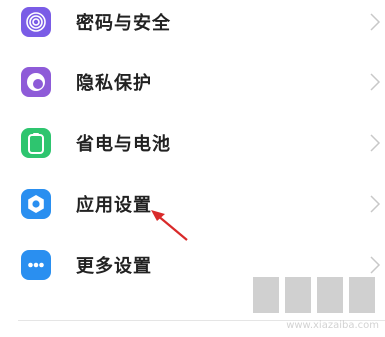 The height and width of the screenshot is (337, 385). I want to click on settings-item-label: 密码与安全, so click(123, 23).